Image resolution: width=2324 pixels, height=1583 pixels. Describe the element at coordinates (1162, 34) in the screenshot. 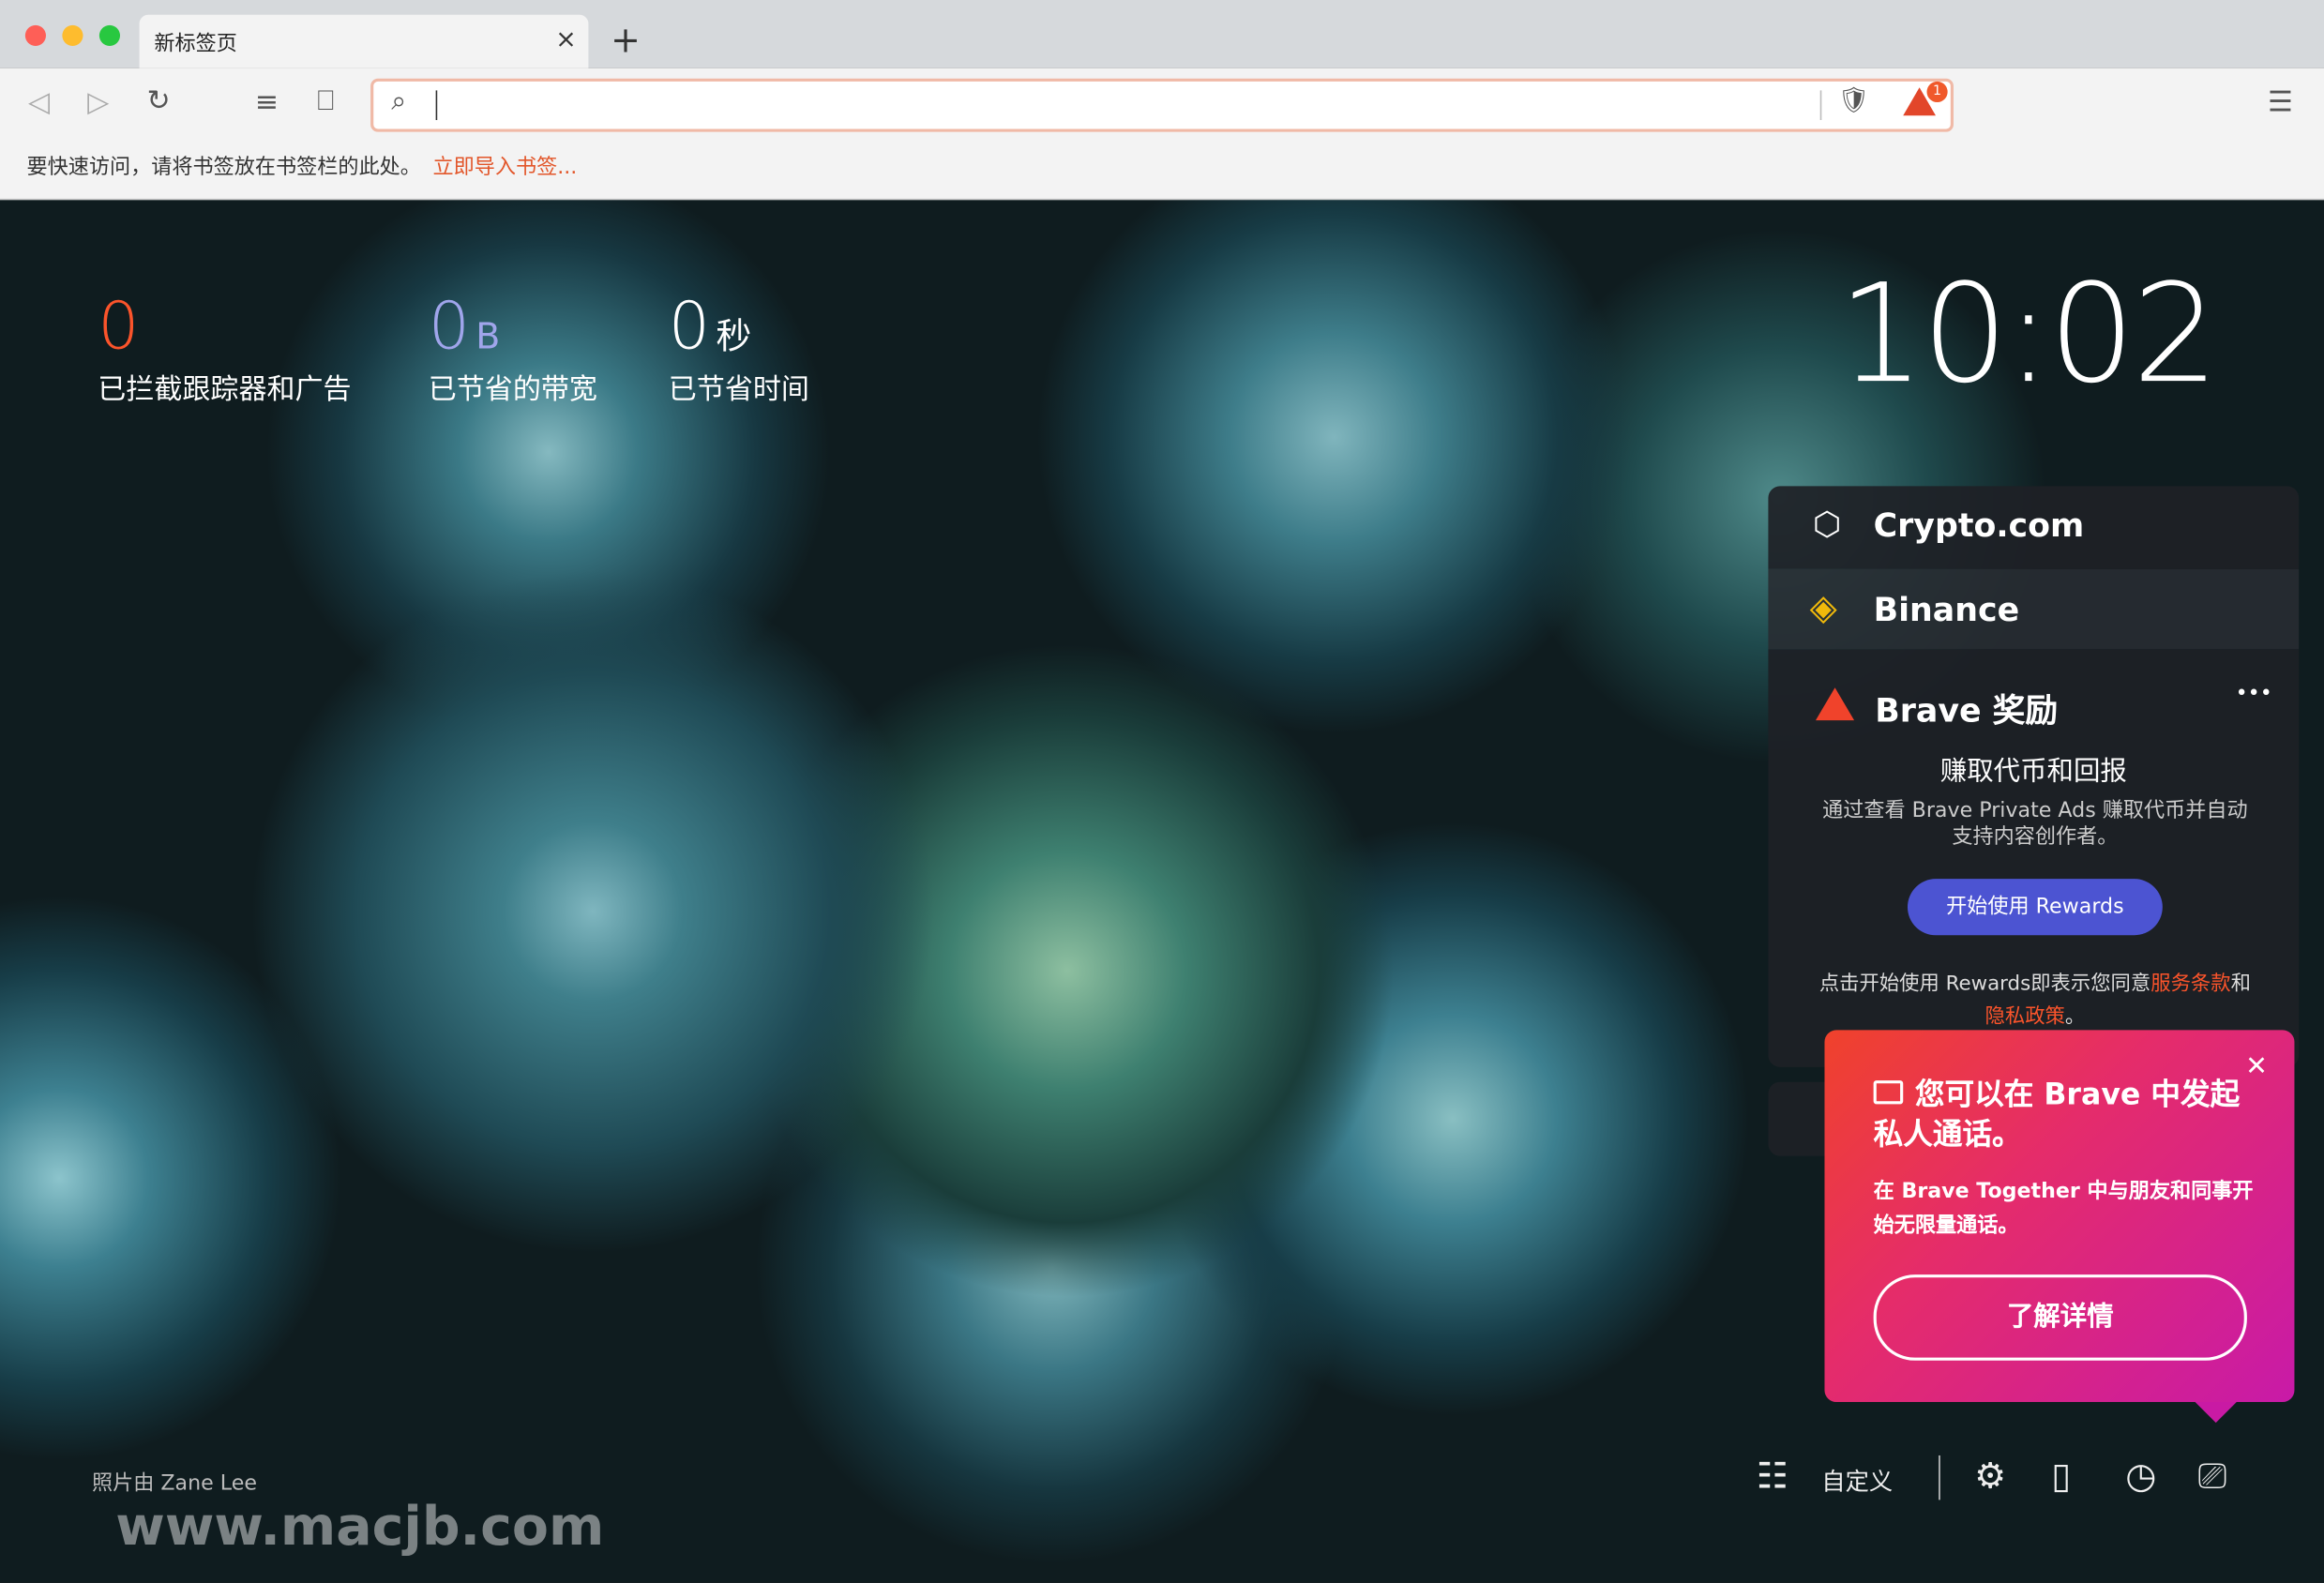

I see `tab-bar: 新标签页 × +` at that location.